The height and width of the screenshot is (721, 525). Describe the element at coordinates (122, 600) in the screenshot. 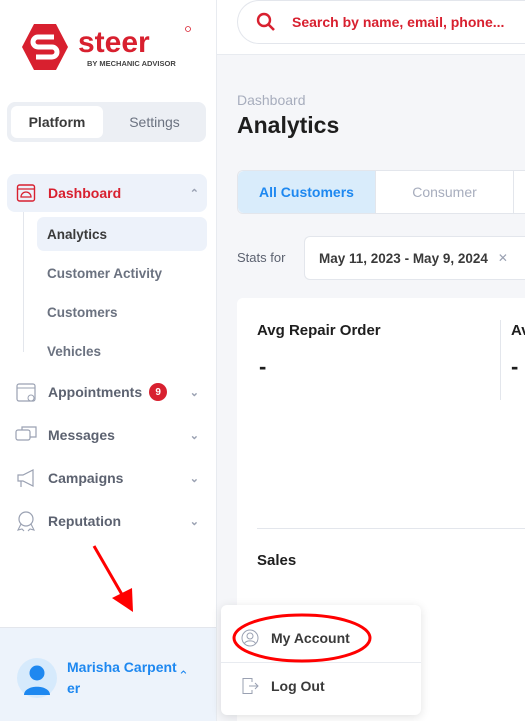

I see `annotation-arrow-head` at that location.